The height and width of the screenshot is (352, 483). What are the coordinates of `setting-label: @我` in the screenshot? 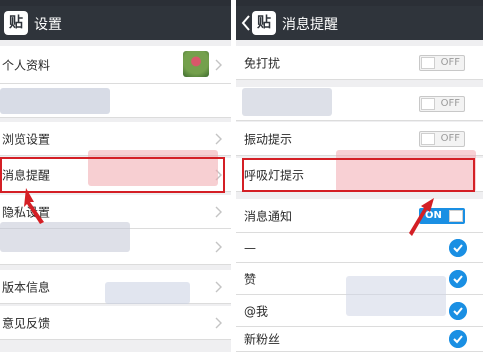 It's located at (256, 311).